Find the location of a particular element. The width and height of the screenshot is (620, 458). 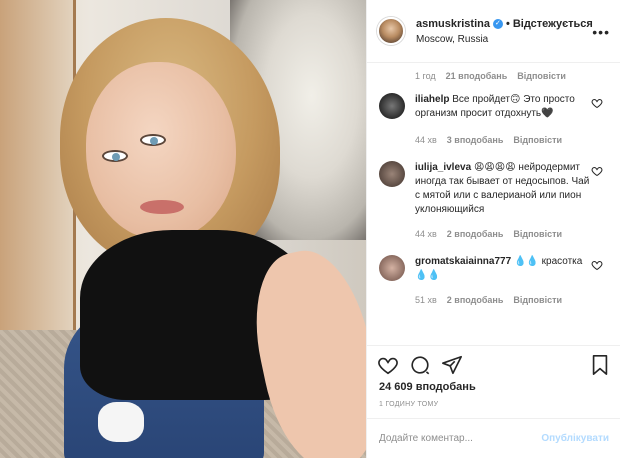

add-comment-bar: Опублікувати is located at coordinates (493, 438).